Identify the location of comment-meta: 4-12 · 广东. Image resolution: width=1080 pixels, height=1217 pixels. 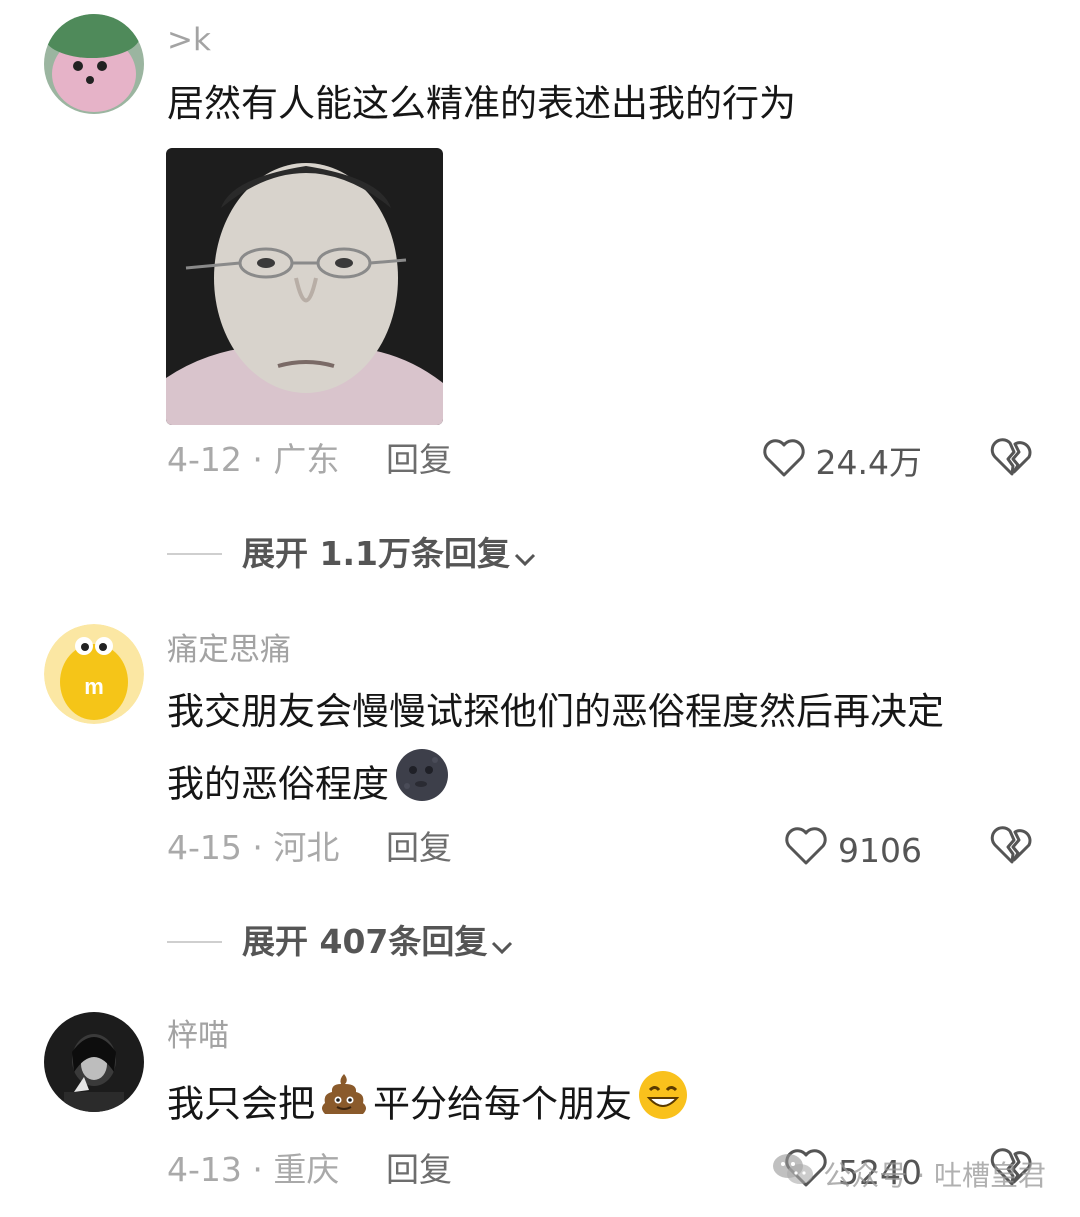
(253, 459).